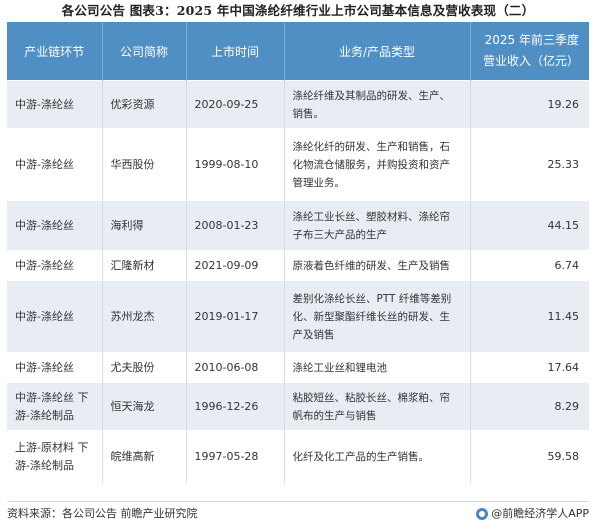 Image resolution: width=596 pixels, height=526 pixels. Describe the element at coordinates (235, 316) in the screenshot. I see `cell-listed: 2019-01-17` at that location.